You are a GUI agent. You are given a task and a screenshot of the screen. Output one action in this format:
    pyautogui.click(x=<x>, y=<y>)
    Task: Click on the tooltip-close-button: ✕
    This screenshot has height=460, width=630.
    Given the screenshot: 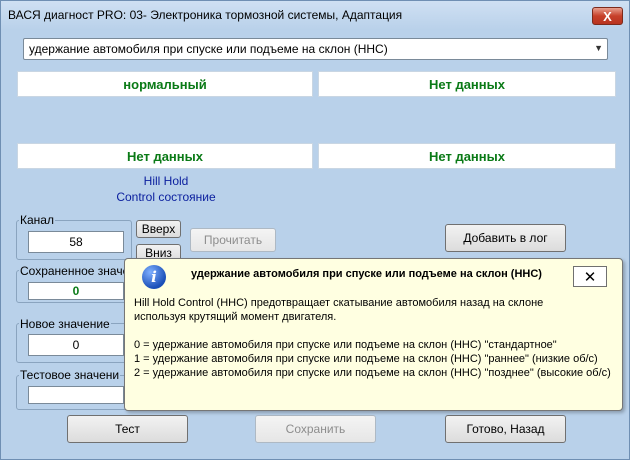 What is the action you would take?
    pyautogui.click(x=590, y=276)
    